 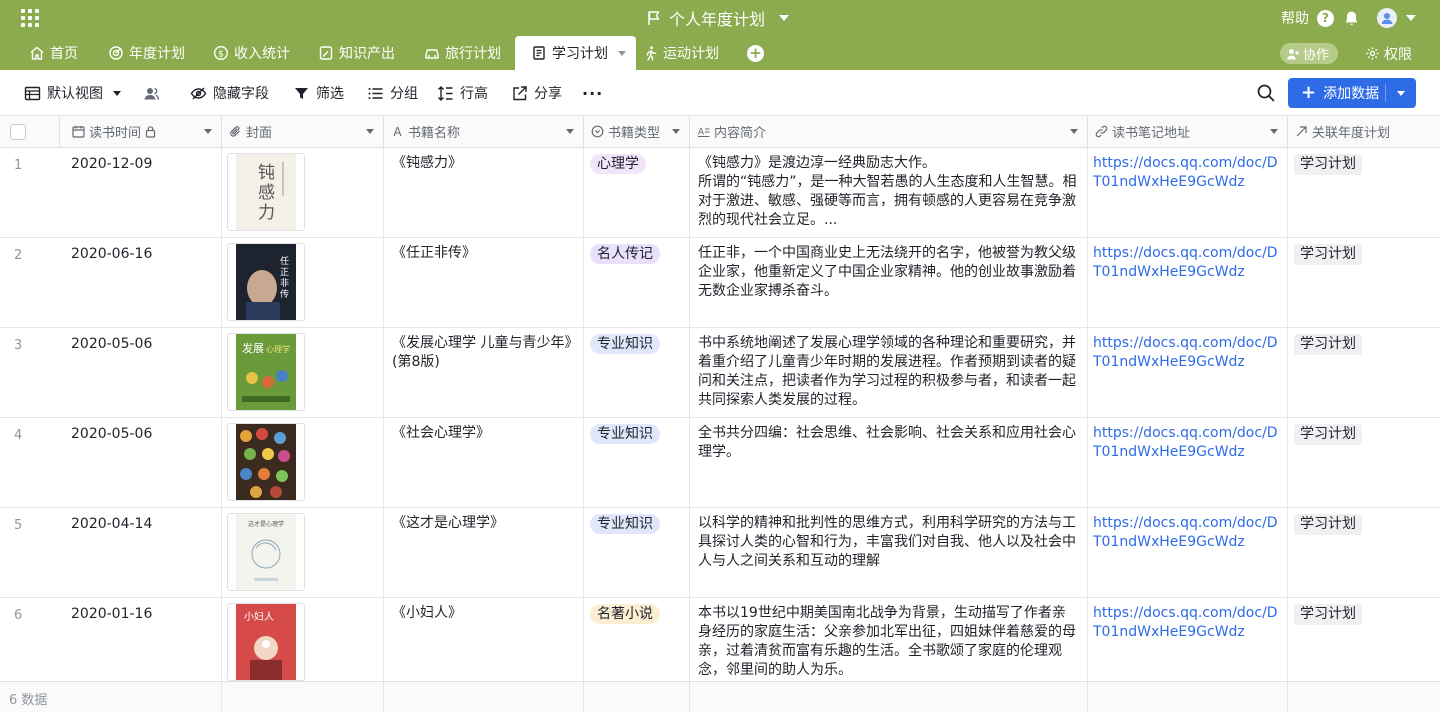 What do you see at coordinates (1387, 18) in the screenshot?
I see `avatar` at bounding box center [1387, 18].